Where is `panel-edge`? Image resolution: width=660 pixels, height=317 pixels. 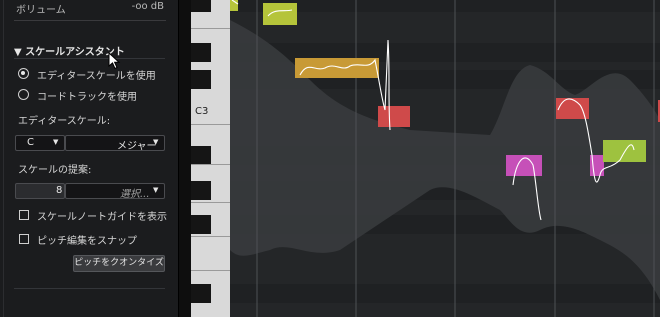
panel-edge is located at coordinates (3, 158).